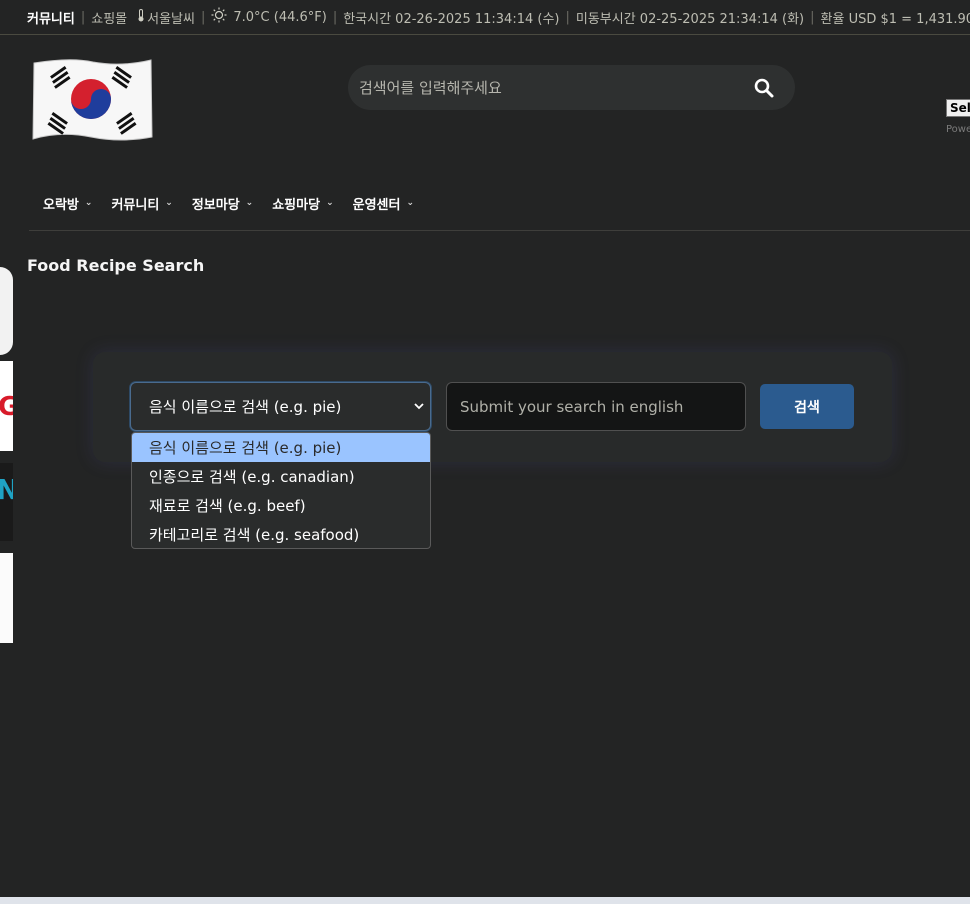  Describe the element at coordinates (764, 88) in the screenshot. I see `search-icon` at that location.